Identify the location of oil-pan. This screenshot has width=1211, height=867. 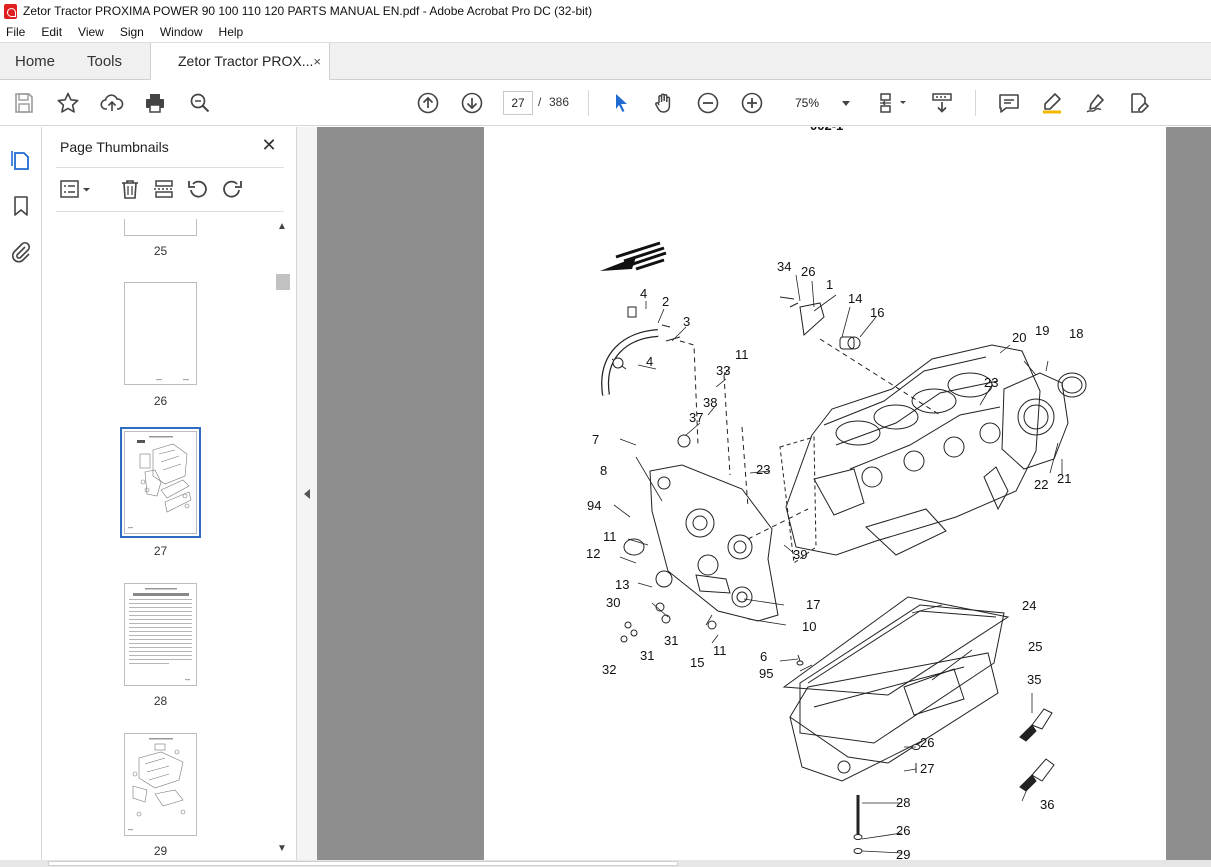
(897, 693).